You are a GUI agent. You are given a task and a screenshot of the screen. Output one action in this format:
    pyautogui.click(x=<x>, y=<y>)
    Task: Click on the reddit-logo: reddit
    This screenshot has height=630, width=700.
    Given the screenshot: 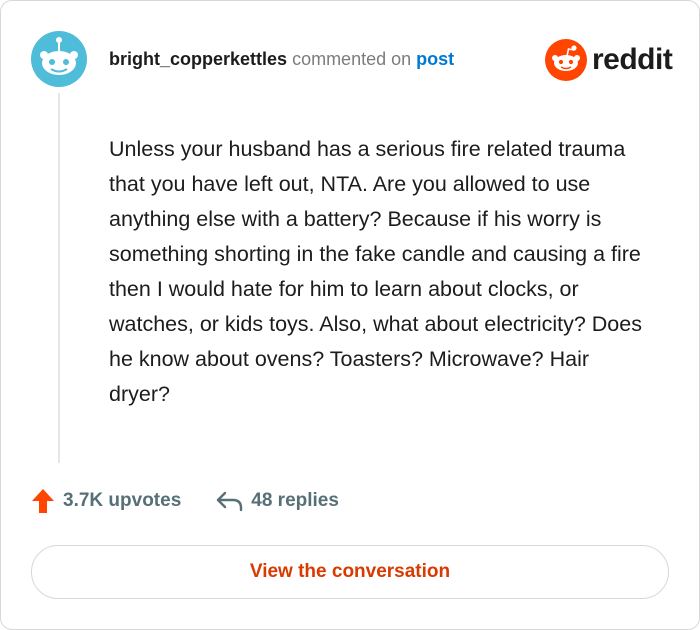 What is the action you would take?
    pyautogui.click(x=609, y=60)
    